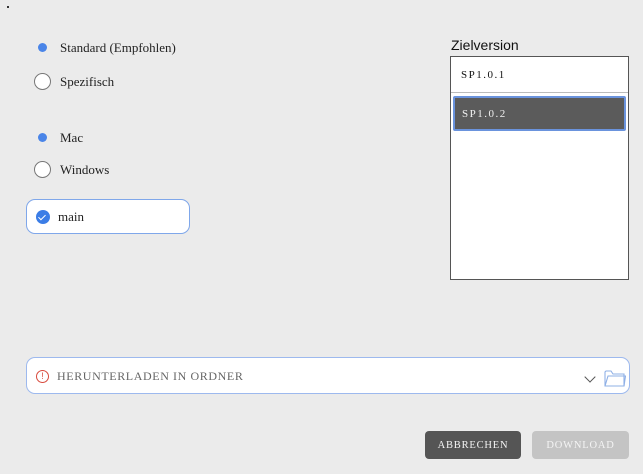  What do you see at coordinates (87, 81) in the screenshot?
I see `radio-specific-label: Spezifisch` at bounding box center [87, 81].